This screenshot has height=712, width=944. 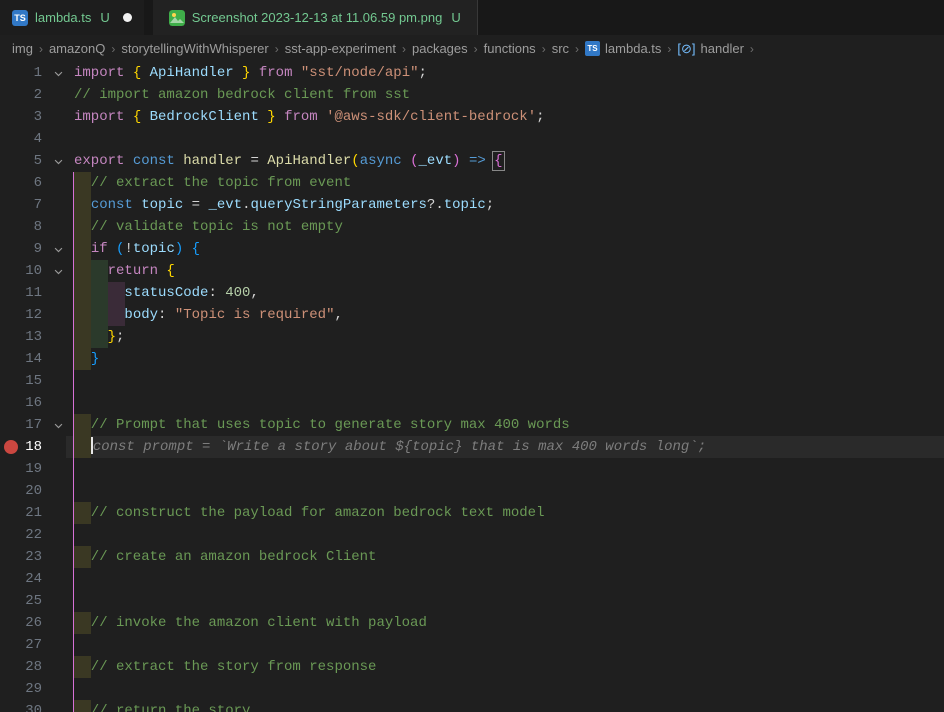 What do you see at coordinates (472, 601) in the screenshot?
I see `code-line-25: 25` at bounding box center [472, 601].